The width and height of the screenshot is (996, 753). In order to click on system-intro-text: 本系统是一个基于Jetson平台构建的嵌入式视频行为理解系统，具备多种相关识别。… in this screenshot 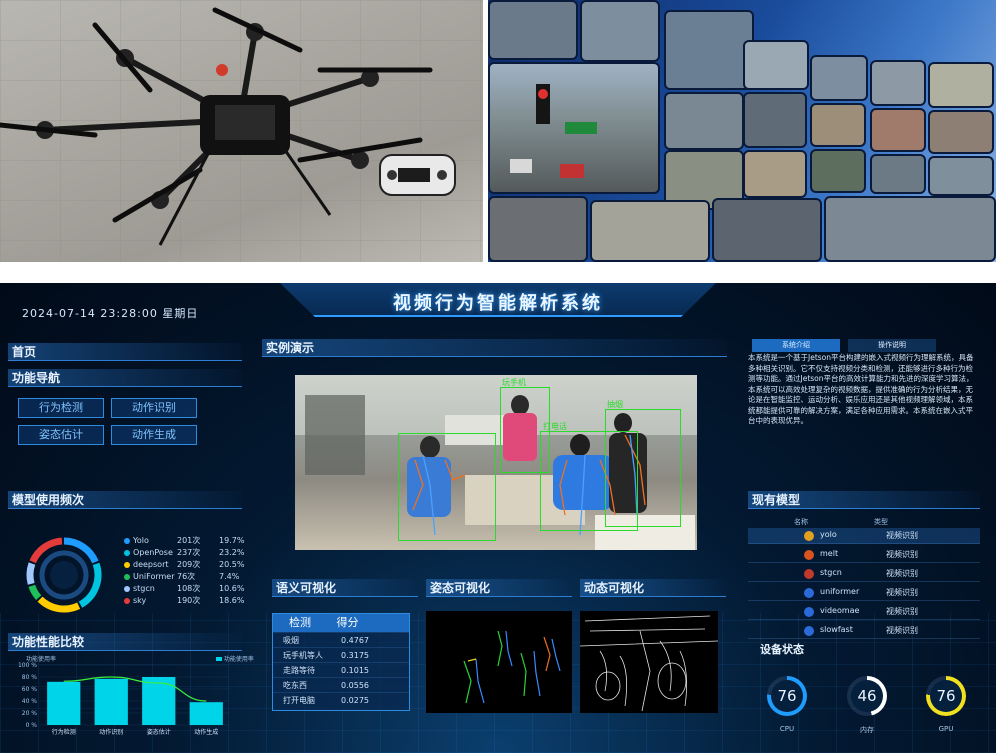, I will do `click(861, 389)`.